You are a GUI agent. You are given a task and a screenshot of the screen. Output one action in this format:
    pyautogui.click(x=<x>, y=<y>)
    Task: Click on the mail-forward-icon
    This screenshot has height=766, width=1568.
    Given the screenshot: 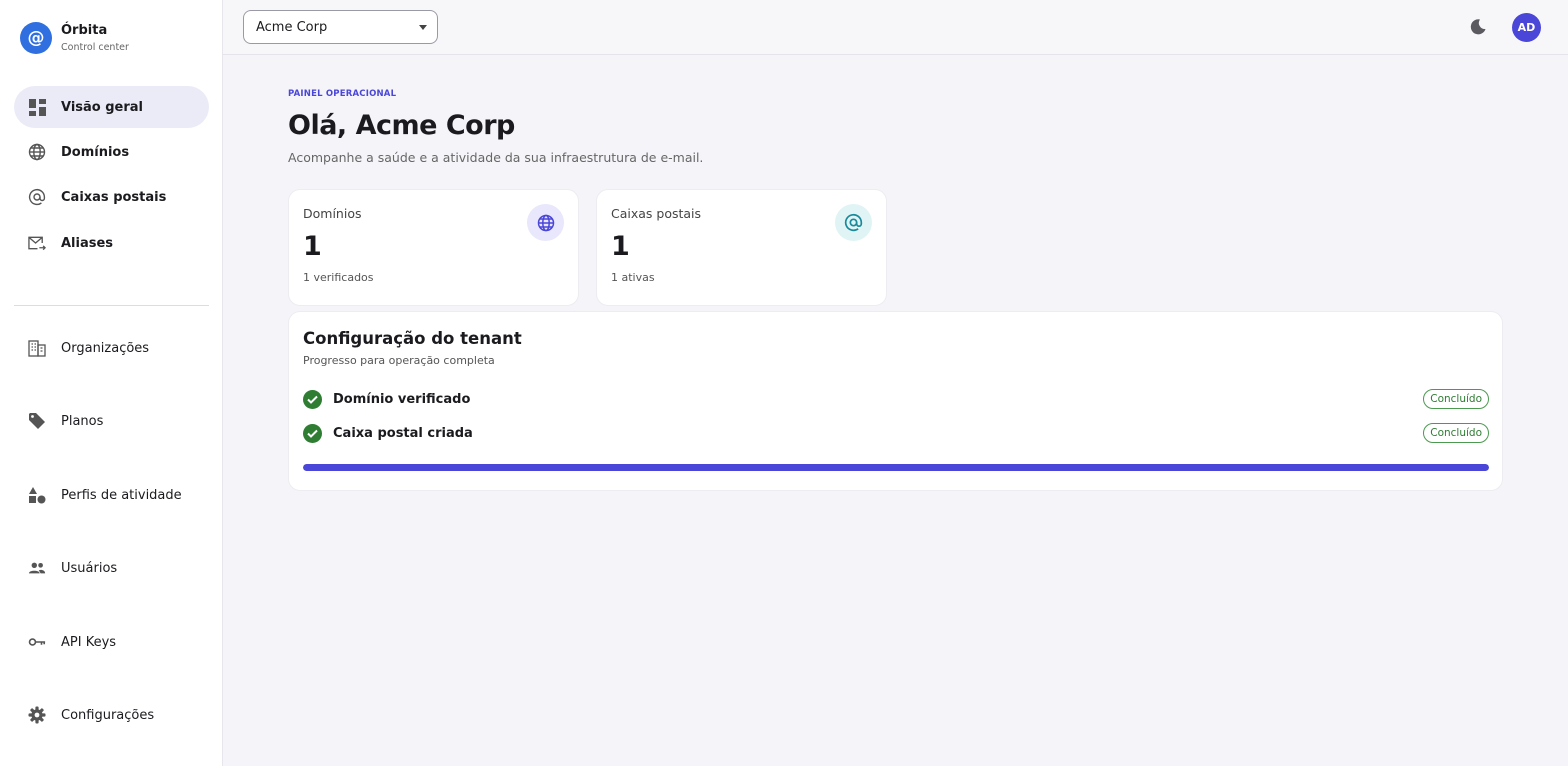 What is the action you would take?
    pyautogui.click(x=37, y=243)
    